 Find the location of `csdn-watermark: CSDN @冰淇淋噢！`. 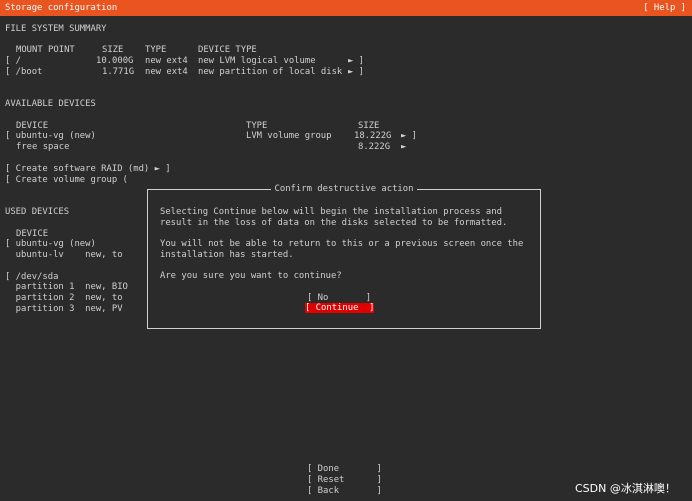

csdn-watermark: CSDN @冰淇淋噢！ is located at coordinates (625, 488).